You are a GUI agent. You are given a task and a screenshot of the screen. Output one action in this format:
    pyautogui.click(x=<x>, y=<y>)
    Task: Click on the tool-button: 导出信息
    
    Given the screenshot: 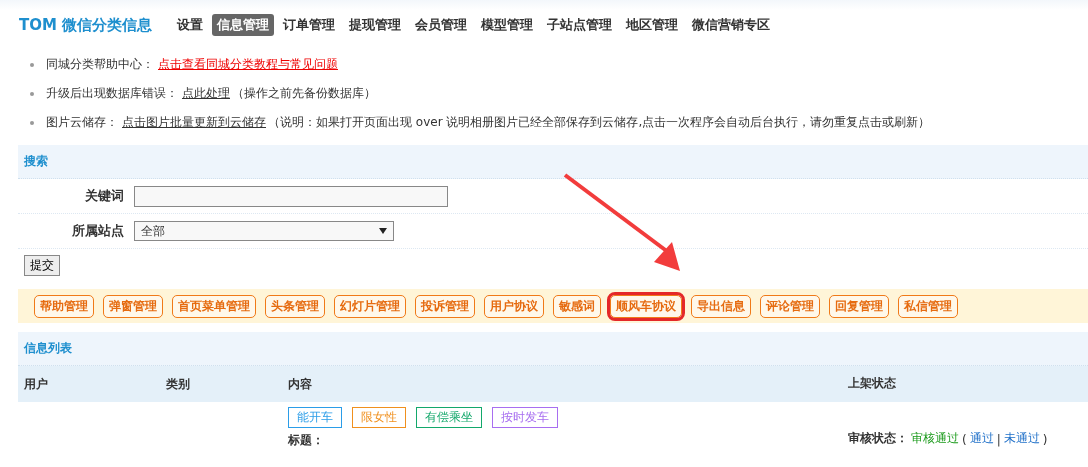 What is the action you would take?
    pyautogui.click(x=721, y=306)
    